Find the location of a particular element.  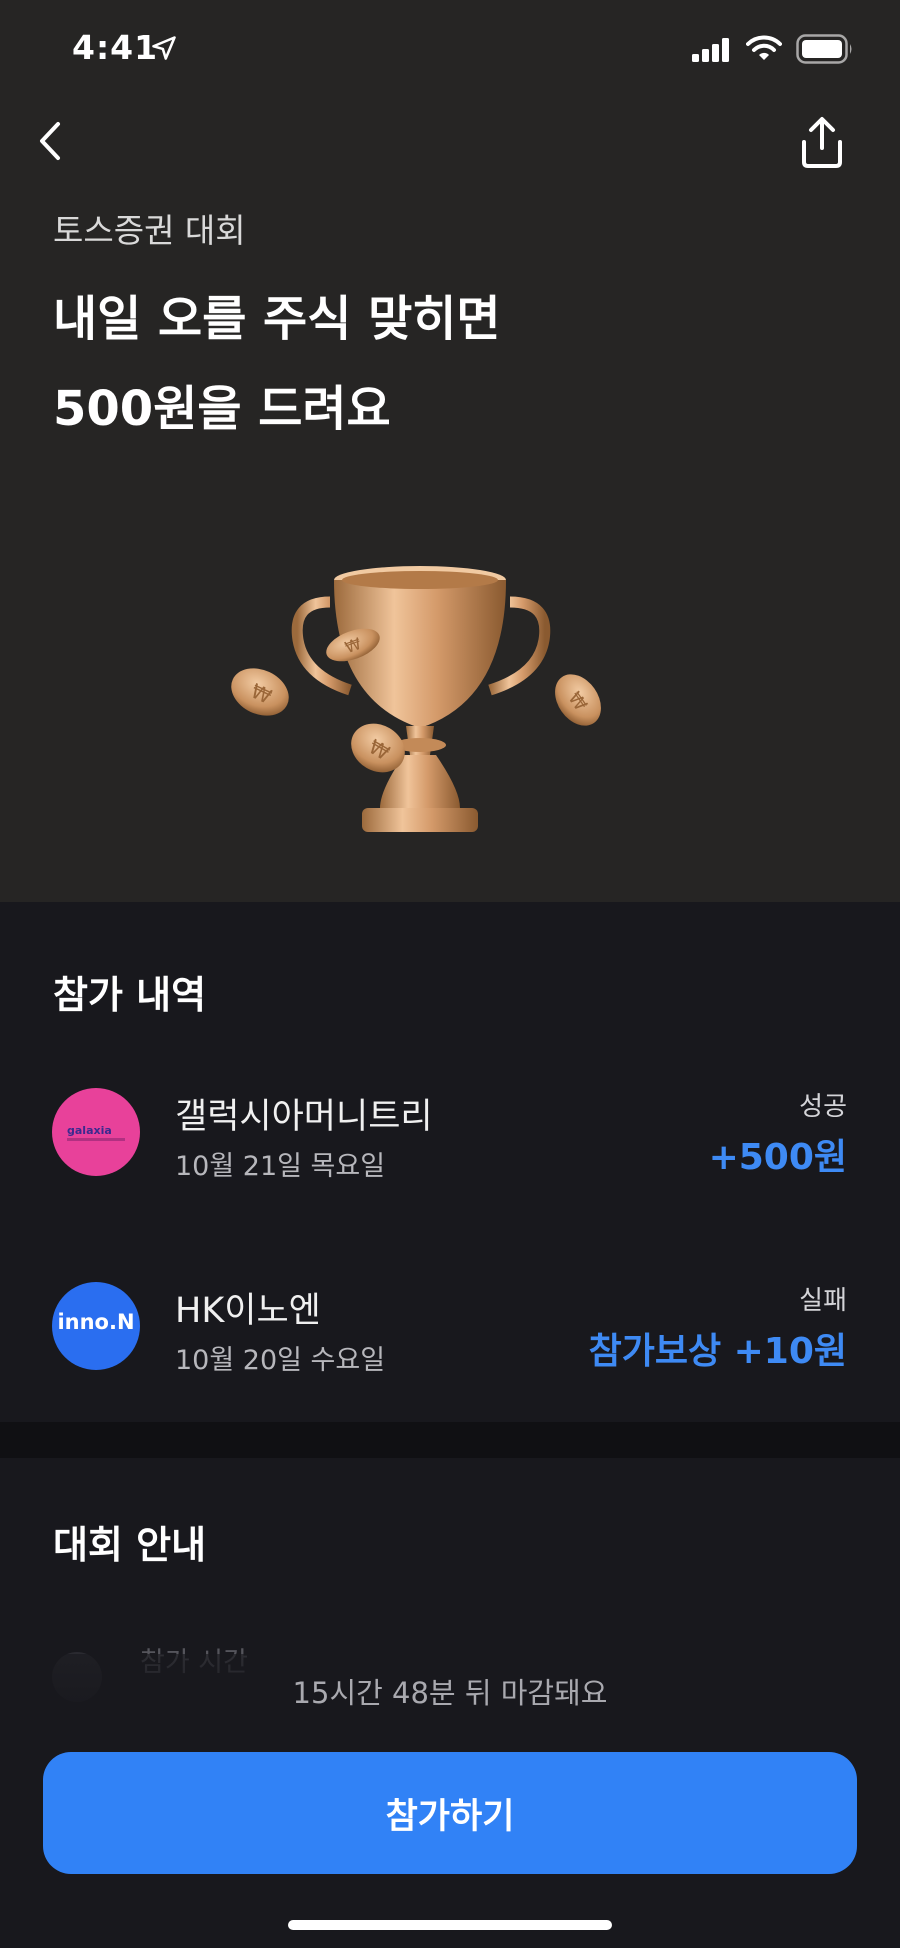

logo-underline is located at coordinates (96, 1139).